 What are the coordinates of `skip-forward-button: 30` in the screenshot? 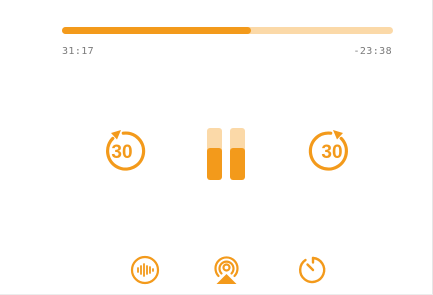 It's located at (332, 151).